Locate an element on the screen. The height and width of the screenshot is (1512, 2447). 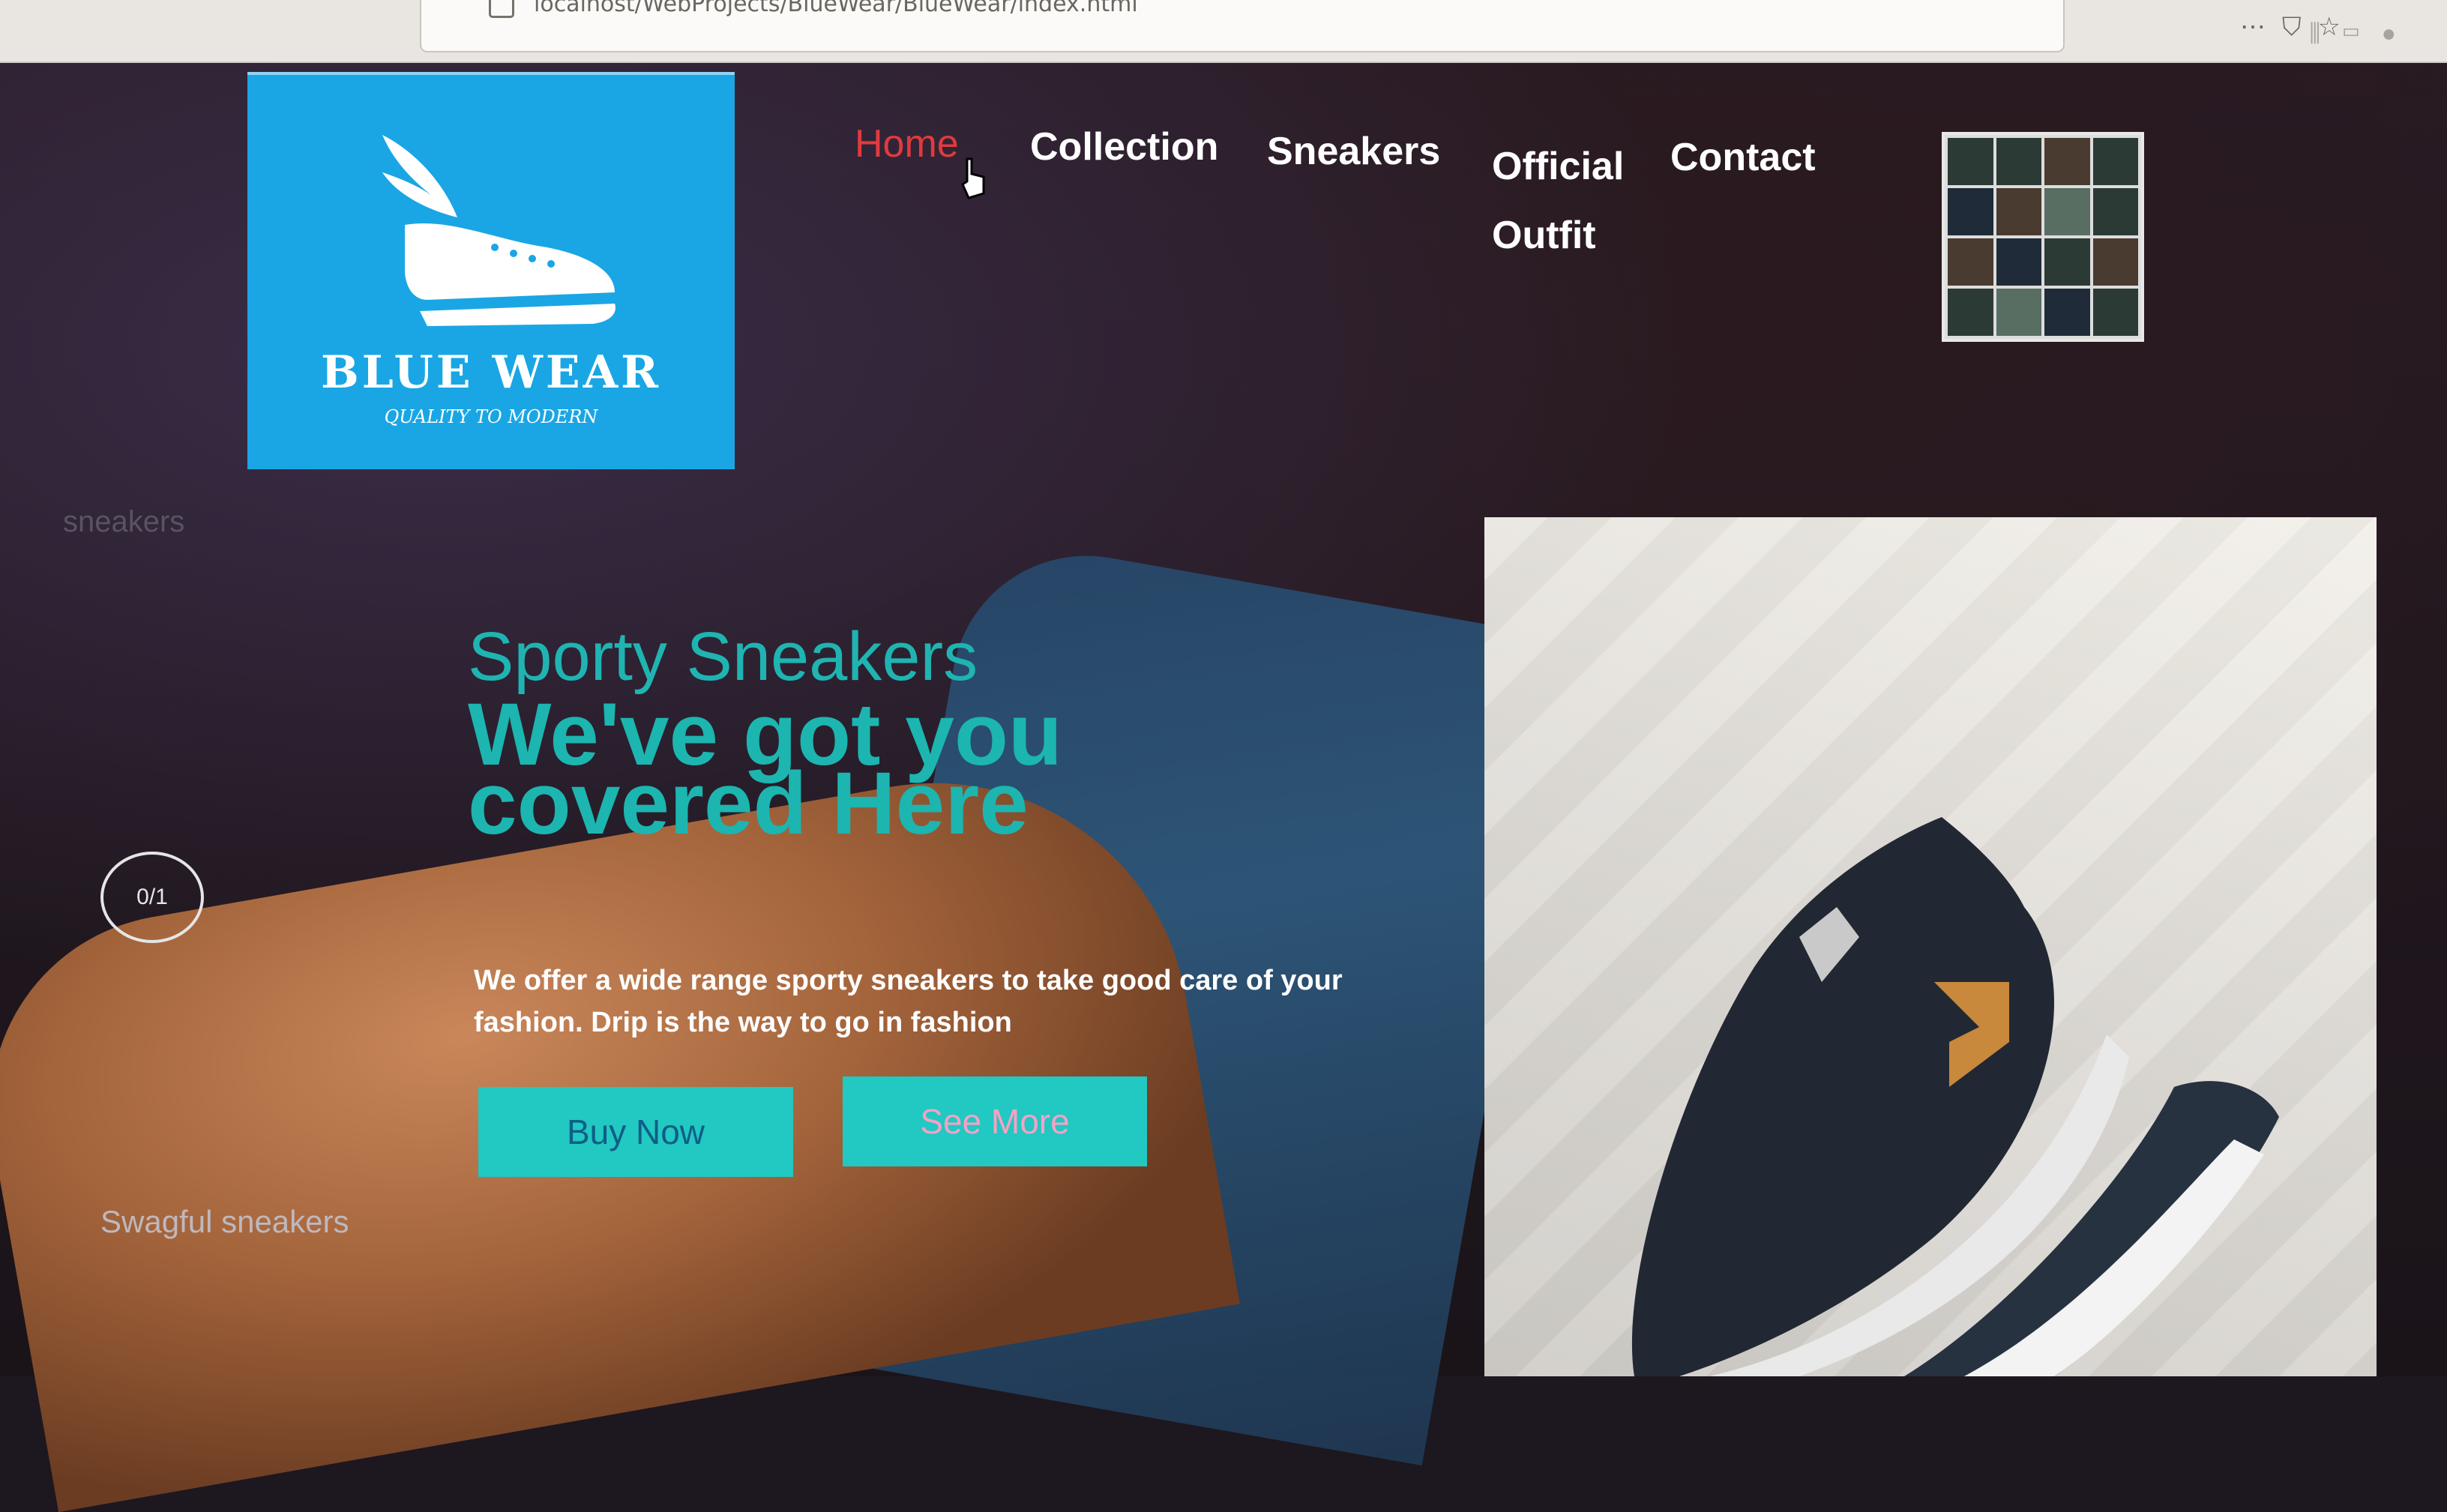
more-icon: ⋯ is located at coordinates (2261, 27).